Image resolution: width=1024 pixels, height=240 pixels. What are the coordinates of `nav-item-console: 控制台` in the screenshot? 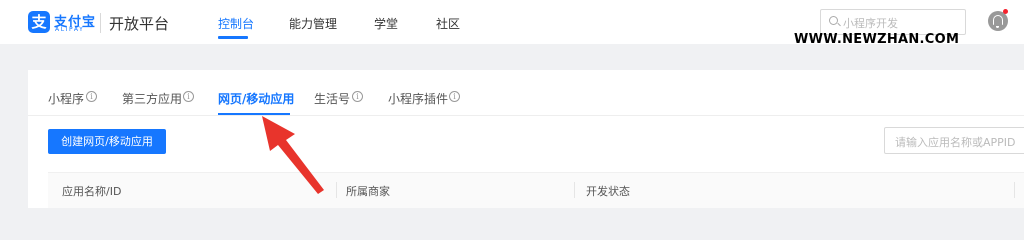 It's located at (236, 23).